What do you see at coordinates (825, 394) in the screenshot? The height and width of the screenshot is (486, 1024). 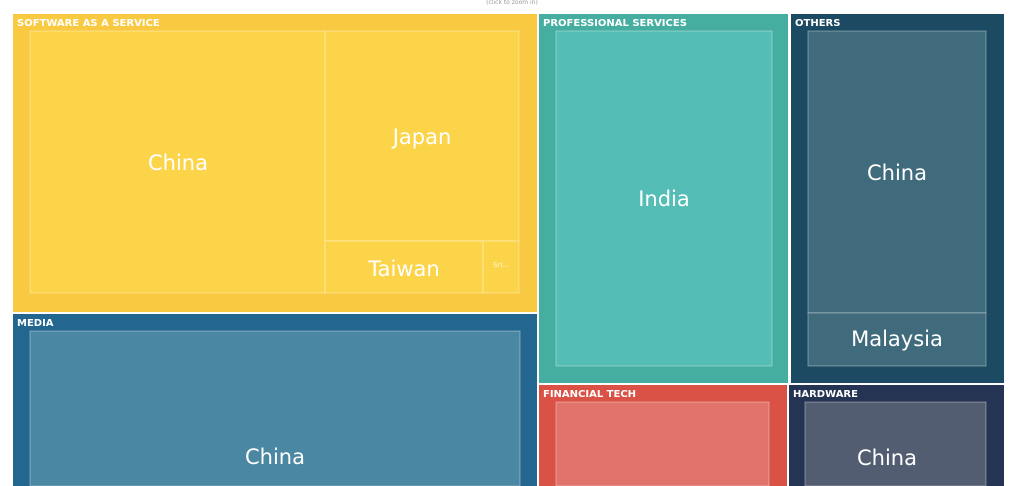 I see `category-label-hardware: HARDWARE` at bounding box center [825, 394].